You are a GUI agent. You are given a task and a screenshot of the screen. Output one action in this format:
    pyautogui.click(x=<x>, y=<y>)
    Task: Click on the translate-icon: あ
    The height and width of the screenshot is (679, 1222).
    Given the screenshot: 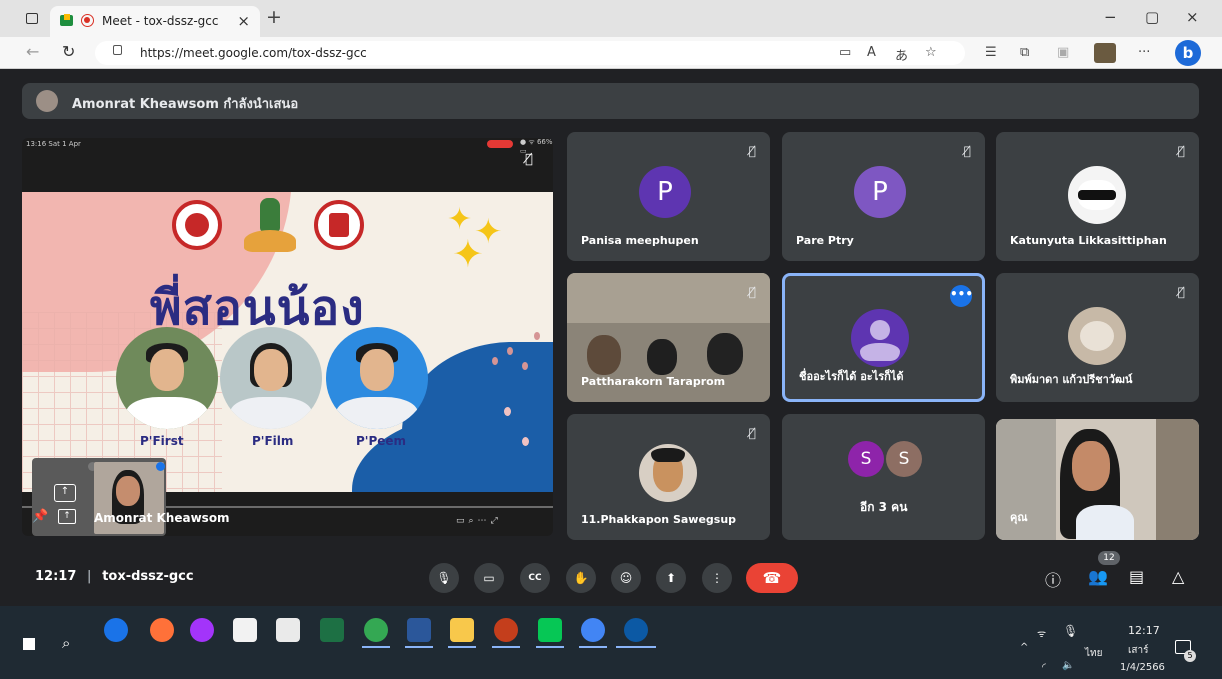 What is the action you would take?
    pyautogui.click(x=901, y=54)
    